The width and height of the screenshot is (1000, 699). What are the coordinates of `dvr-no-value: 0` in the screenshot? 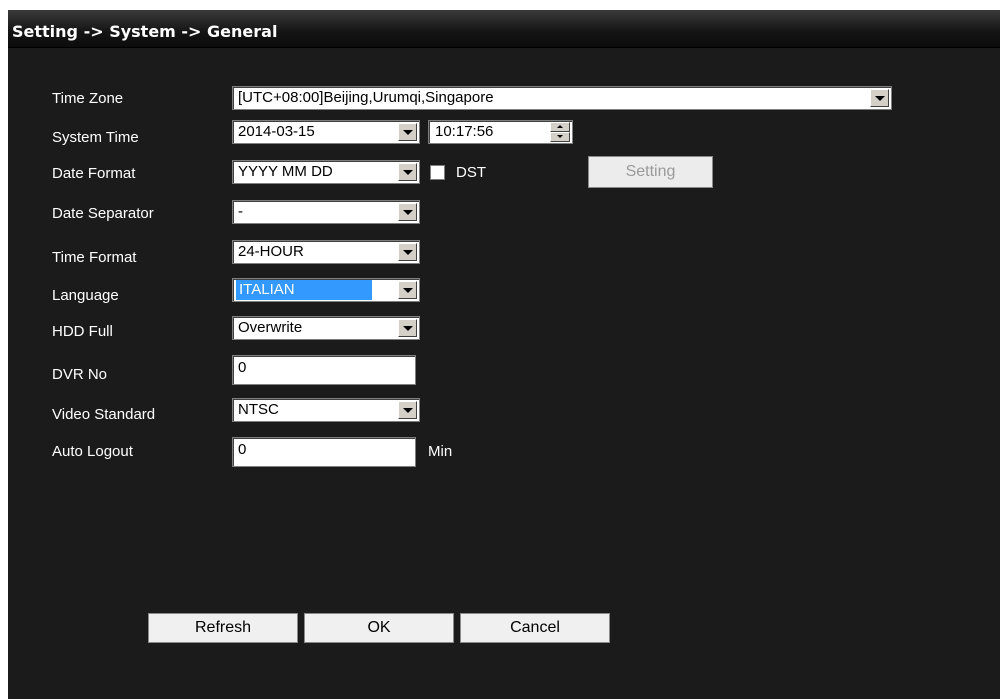 It's located at (242, 367).